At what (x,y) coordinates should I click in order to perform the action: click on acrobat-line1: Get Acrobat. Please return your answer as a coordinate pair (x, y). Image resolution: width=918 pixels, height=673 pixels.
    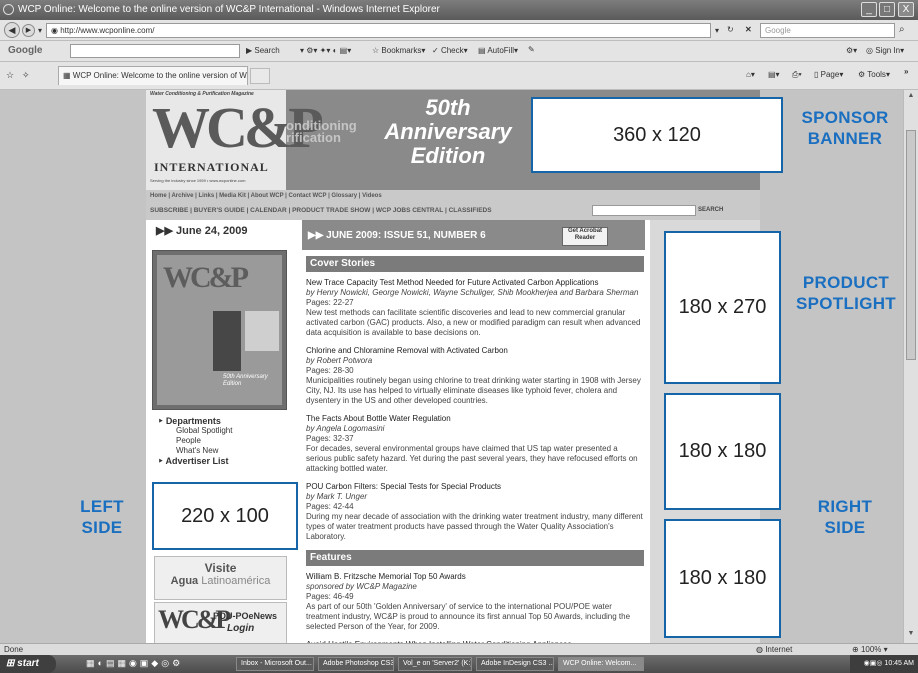
    Looking at the image, I should click on (585, 231).